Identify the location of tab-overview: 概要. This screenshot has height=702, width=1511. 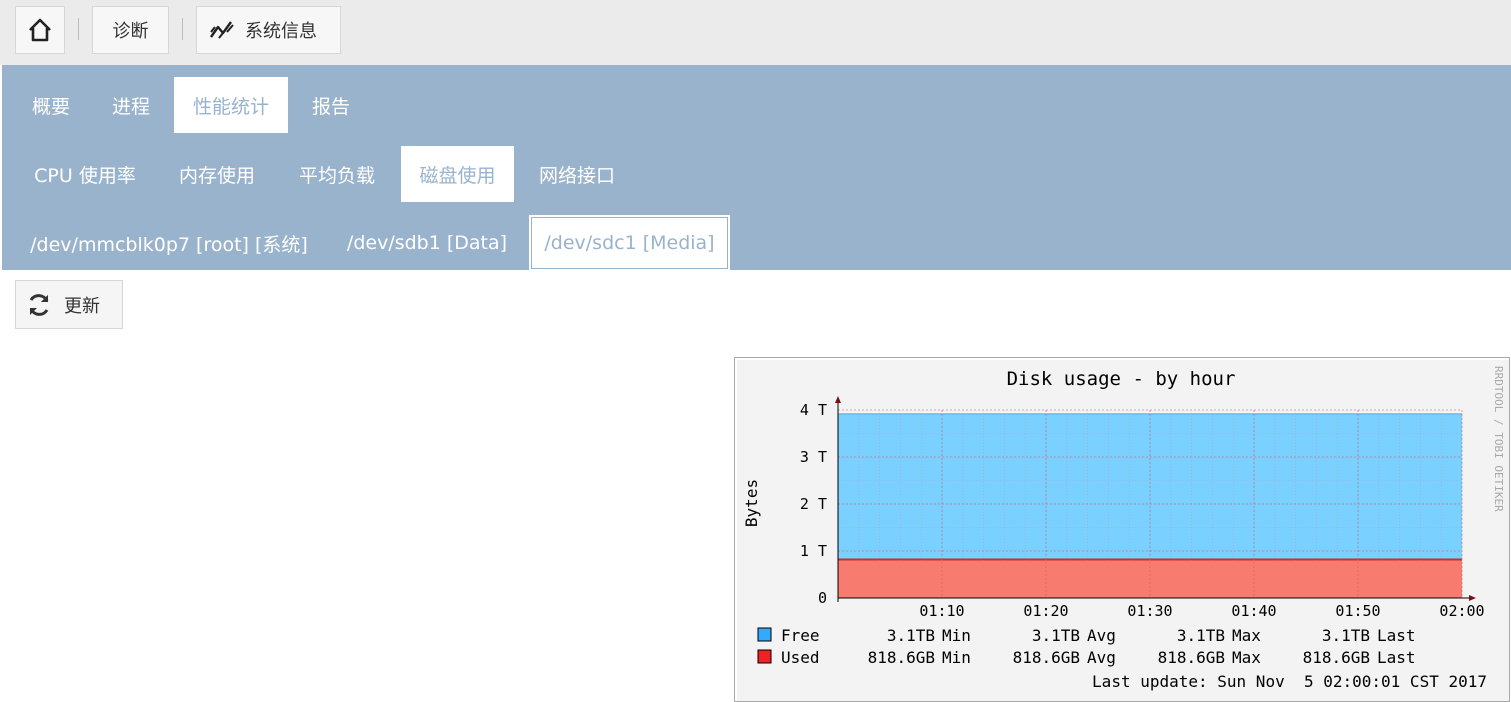
(51, 105).